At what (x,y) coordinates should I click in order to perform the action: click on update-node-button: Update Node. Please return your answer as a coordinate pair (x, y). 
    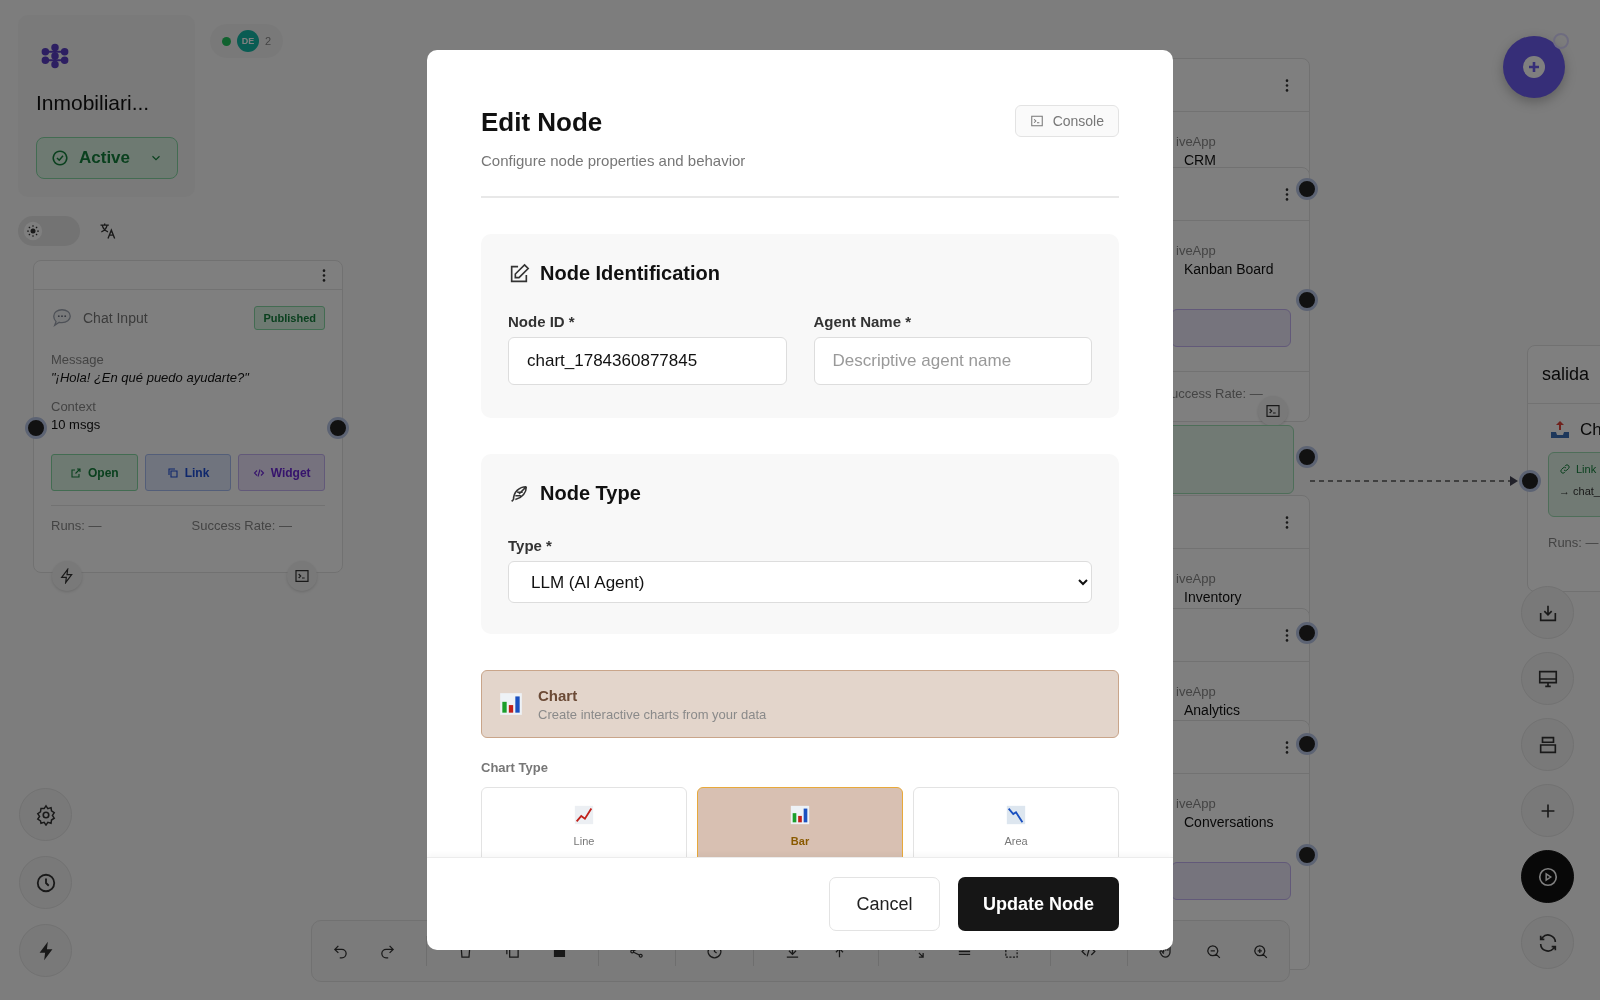
    Looking at the image, I should click on (1038, 904).